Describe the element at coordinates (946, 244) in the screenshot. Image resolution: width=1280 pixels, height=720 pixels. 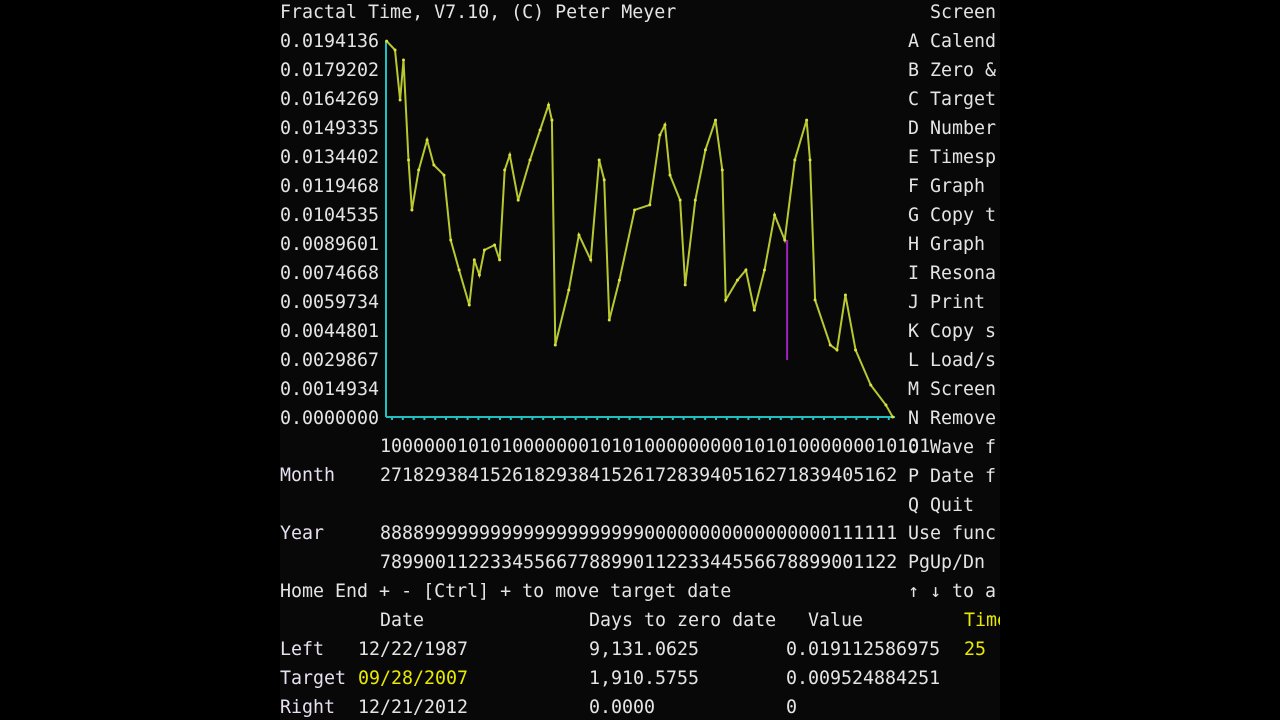
I see `menu-item-h: H Graph` at that location.